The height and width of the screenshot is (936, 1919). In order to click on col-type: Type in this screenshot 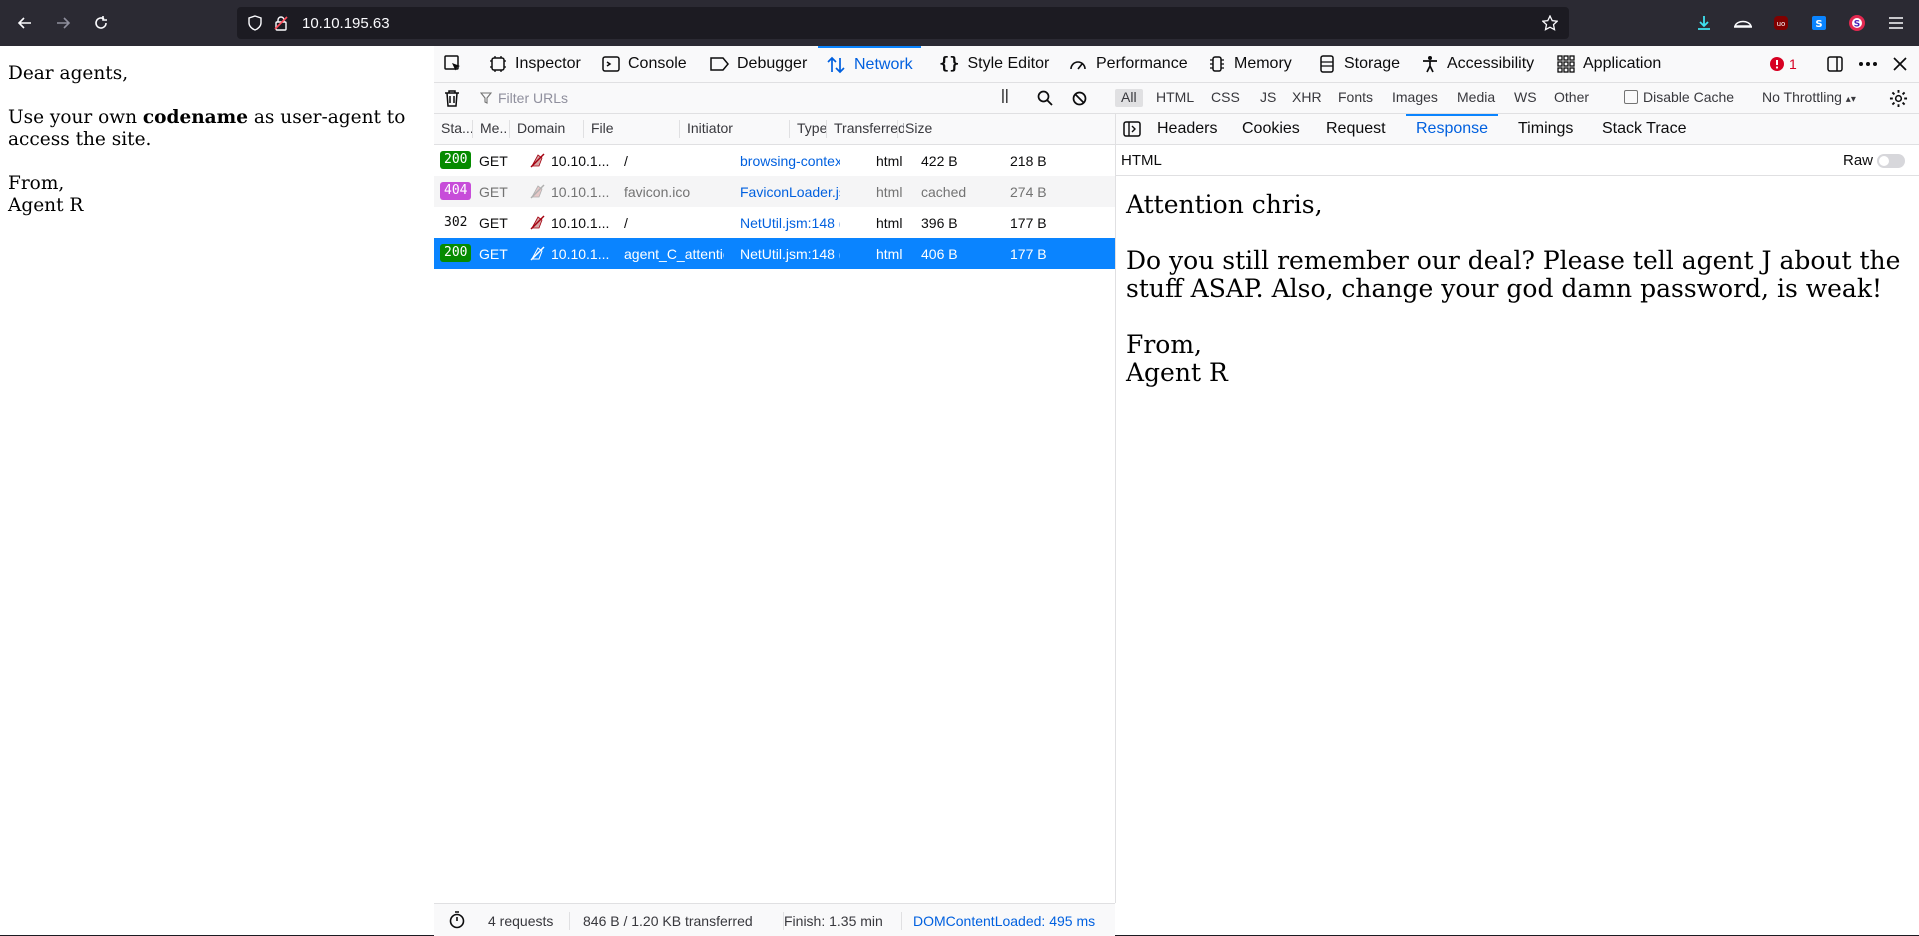, I will do `click(808, 129)`.